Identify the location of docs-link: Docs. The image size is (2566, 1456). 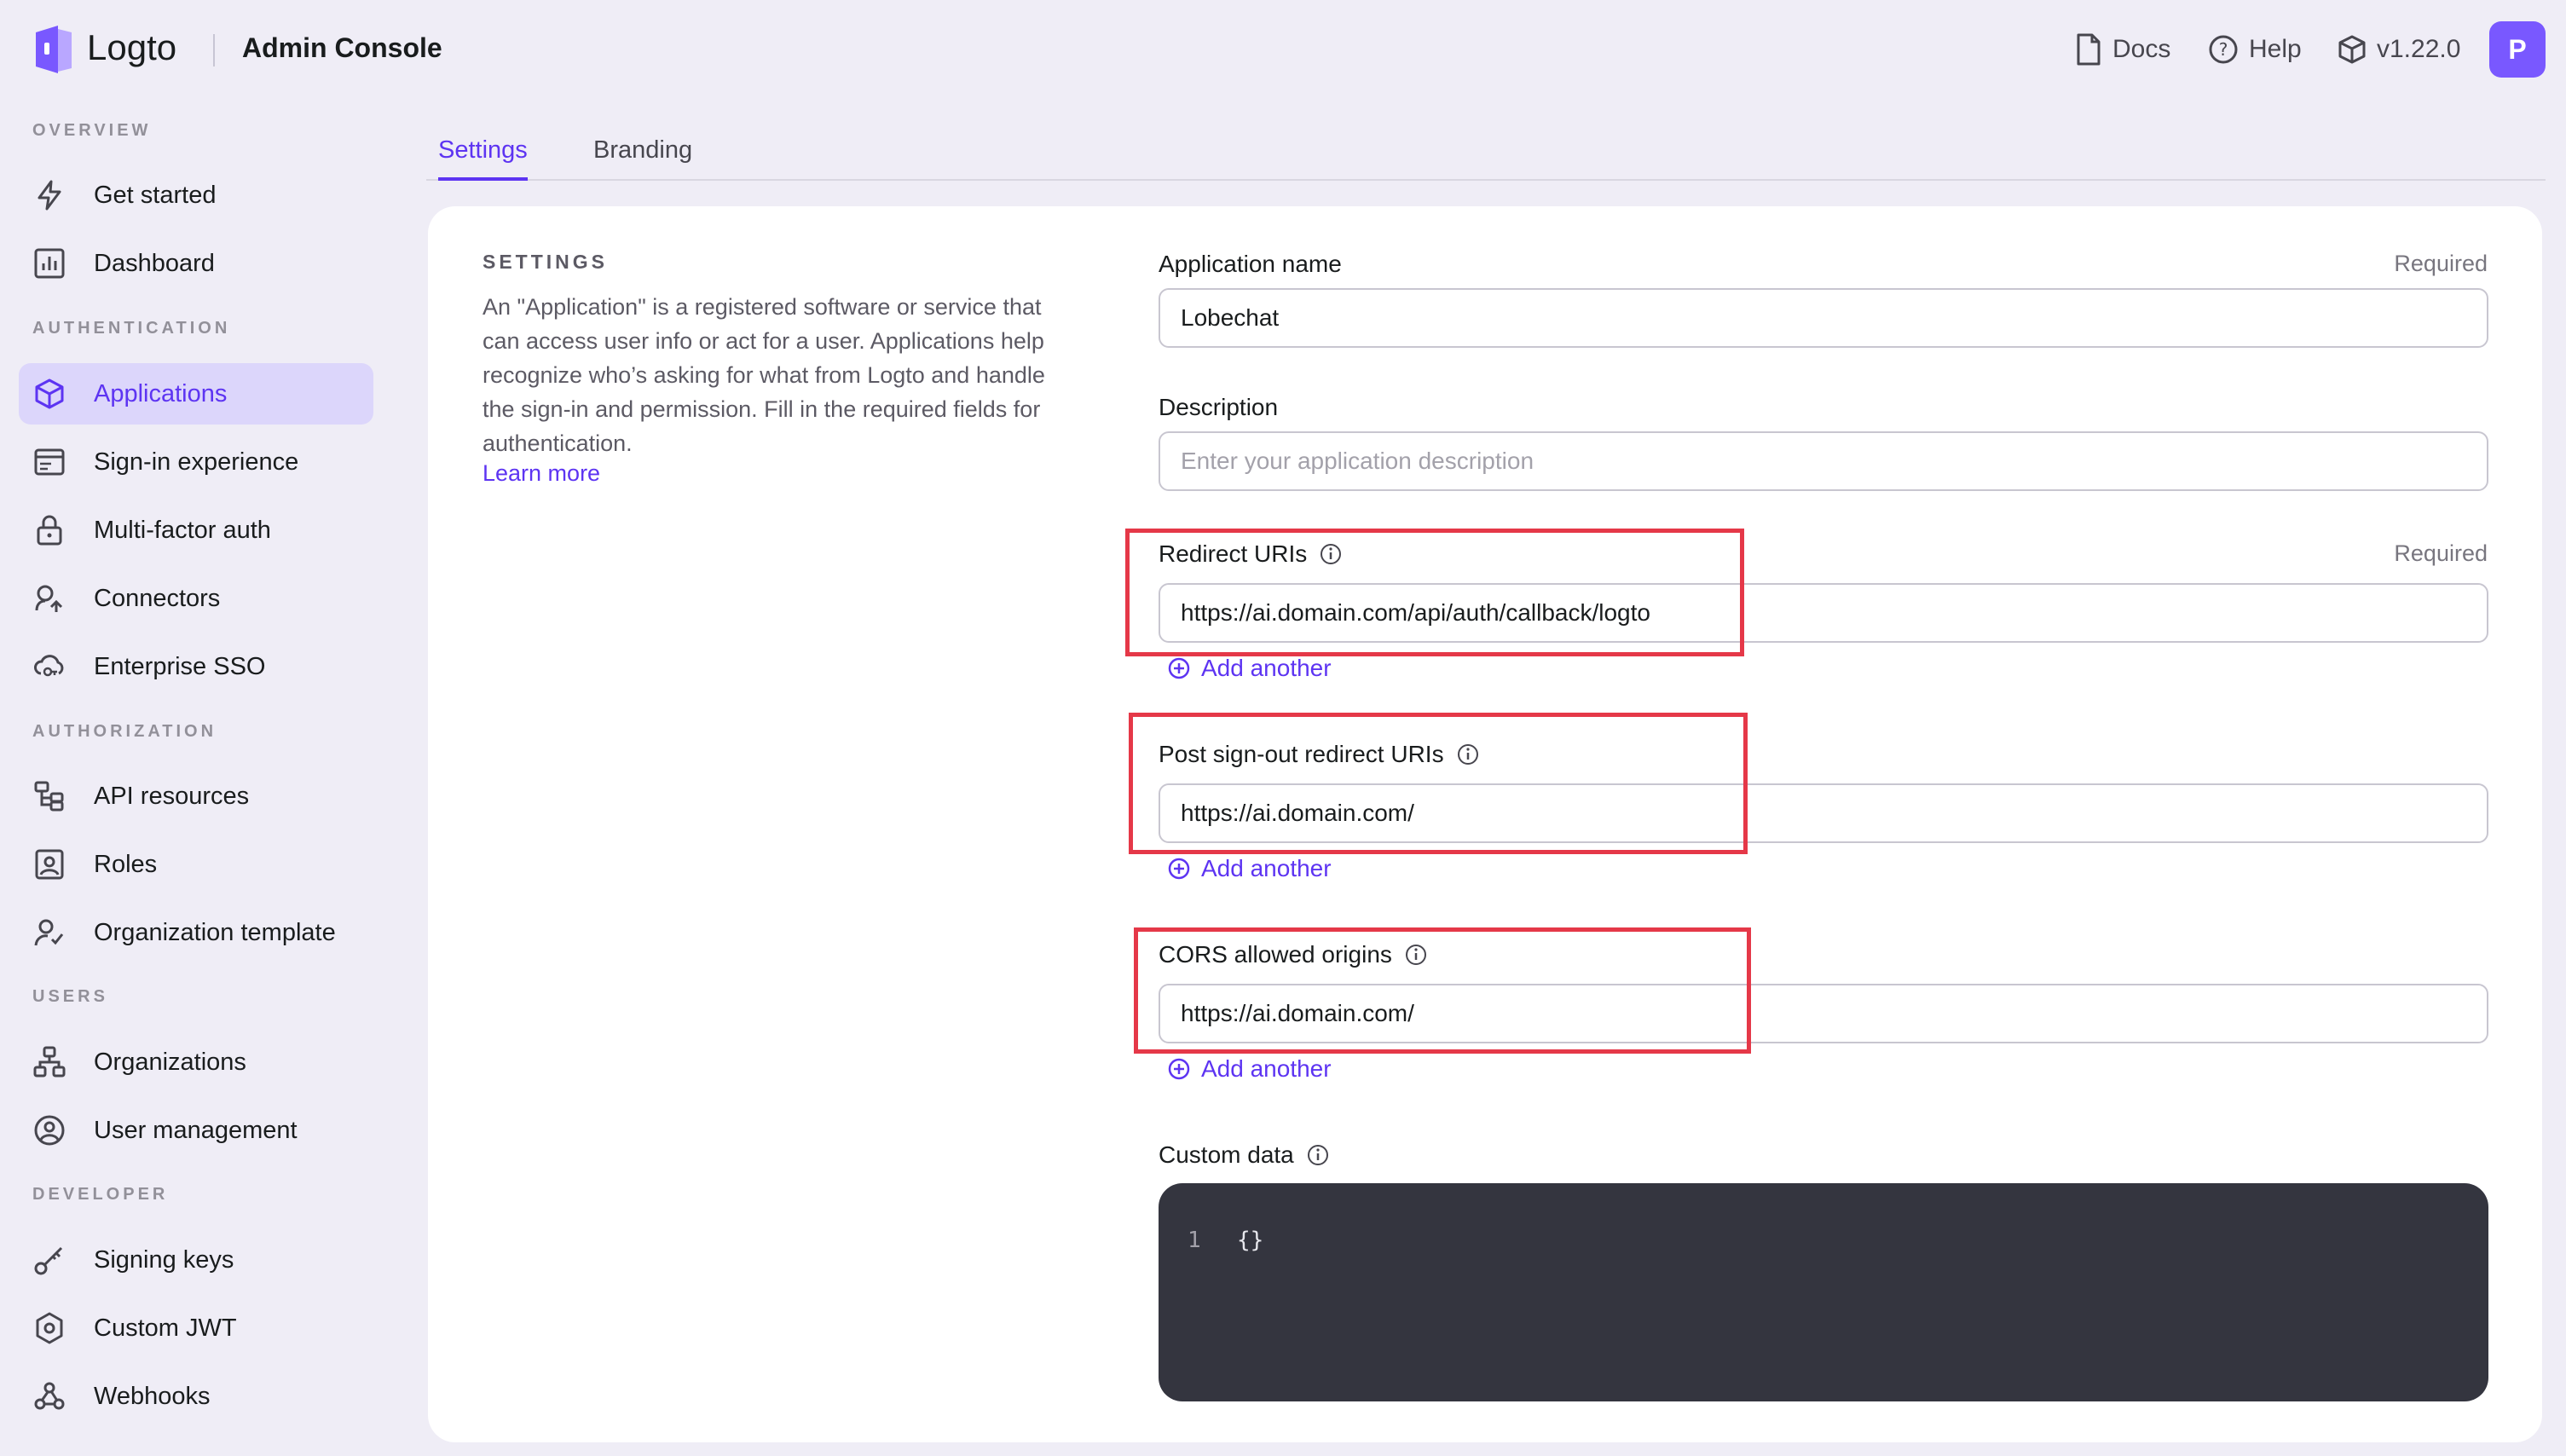
(2122, 49).